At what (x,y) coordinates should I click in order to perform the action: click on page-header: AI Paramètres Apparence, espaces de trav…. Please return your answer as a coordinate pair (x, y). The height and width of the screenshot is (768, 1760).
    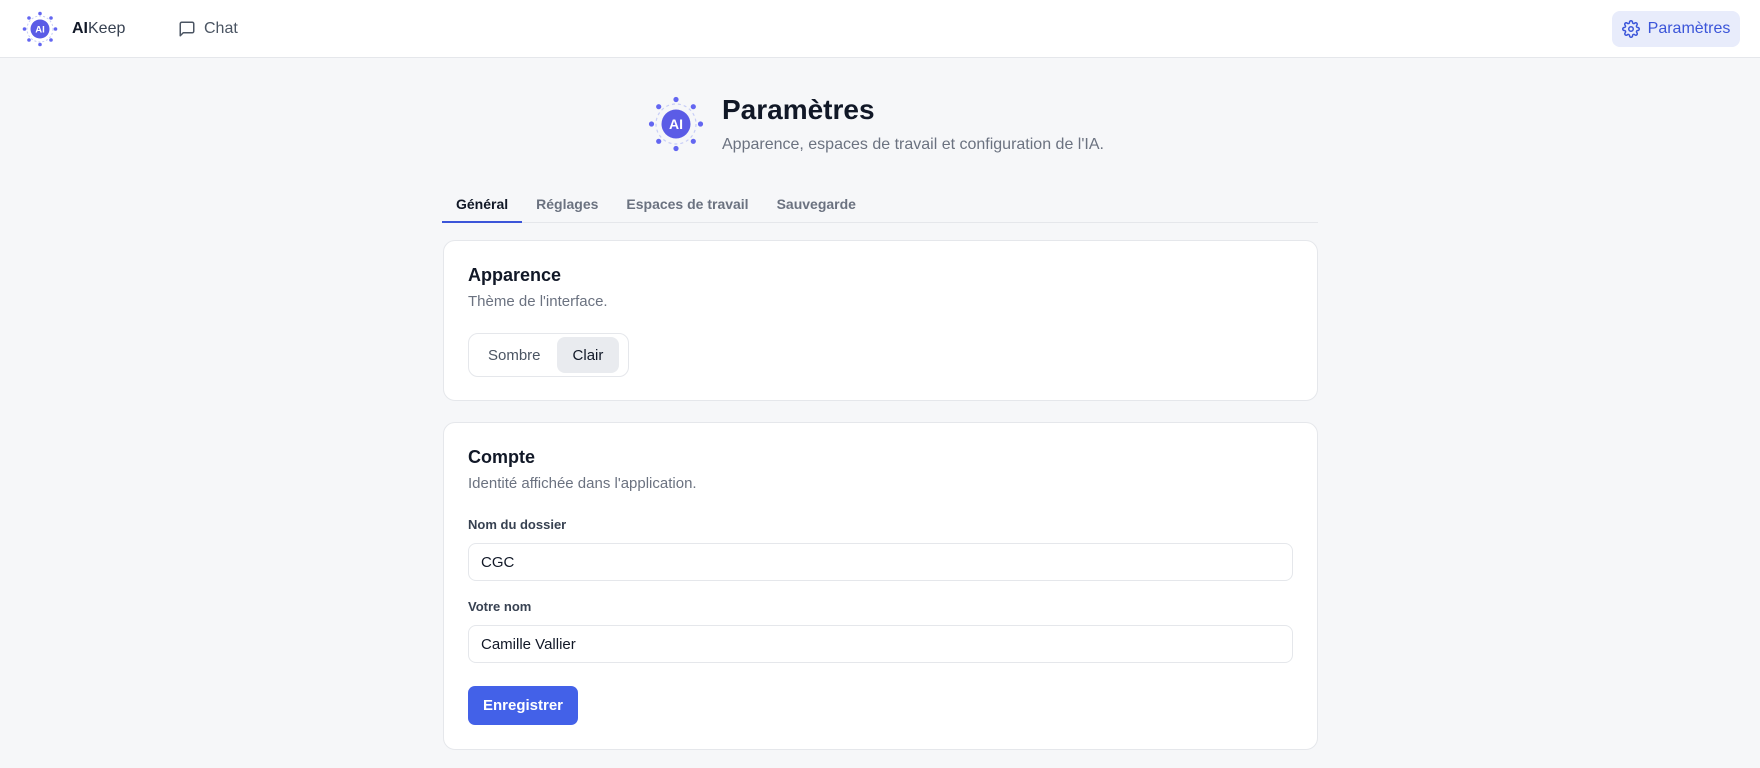
    Looking at the image, I should click on (876, 124).